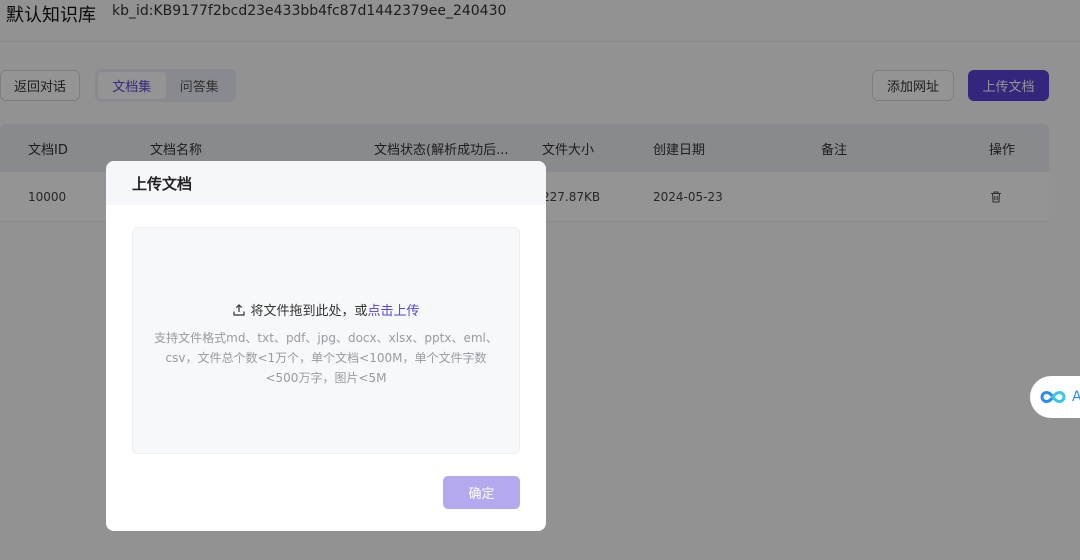 Image resolution: width=1080 pixels, height=560 pixels. I want to click on dropzone-text: 将文件拖到此处，或, so click(309, 311).